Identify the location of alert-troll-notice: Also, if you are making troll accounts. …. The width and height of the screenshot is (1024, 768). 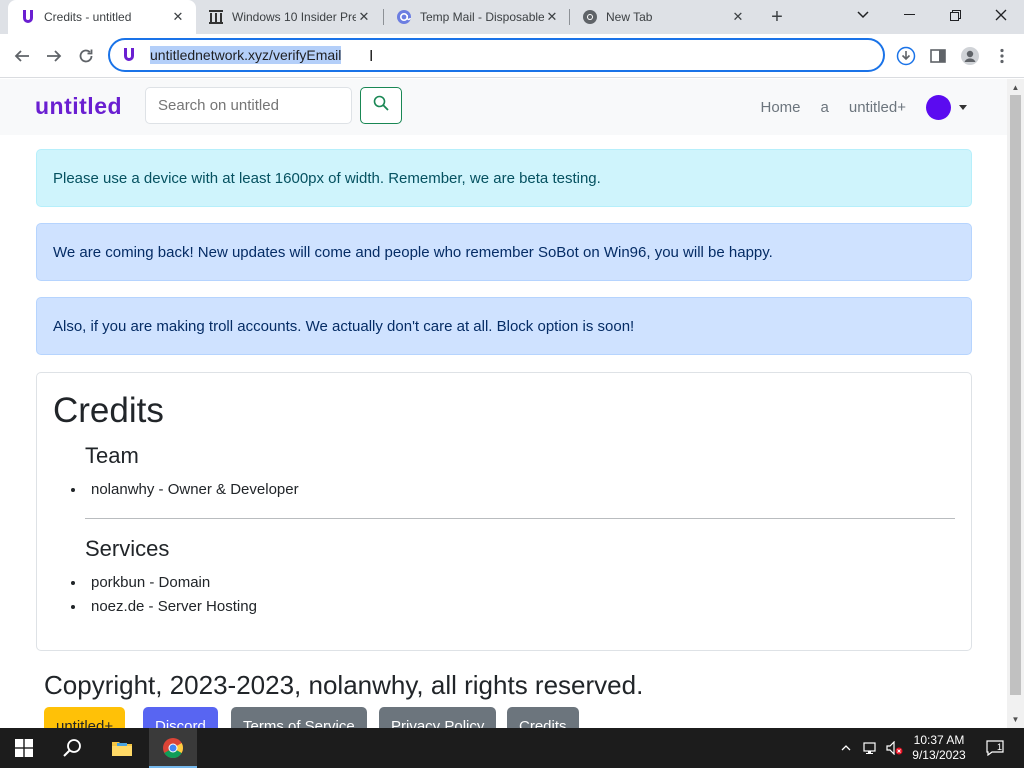
(504, 326).